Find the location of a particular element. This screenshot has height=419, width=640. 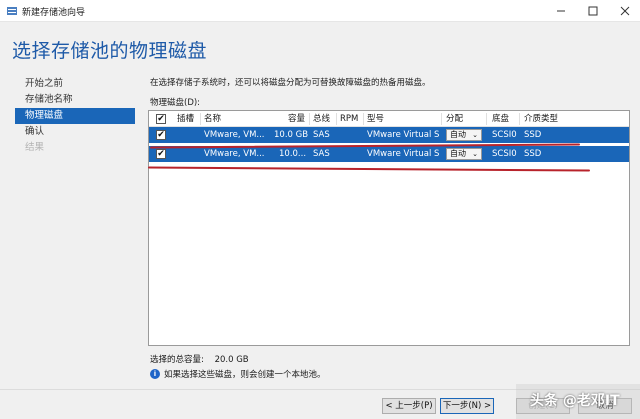

wizard-nav: 开始之前 存储池名称 物理磁盘 确认 结果 is located at coordinates (75, 116).